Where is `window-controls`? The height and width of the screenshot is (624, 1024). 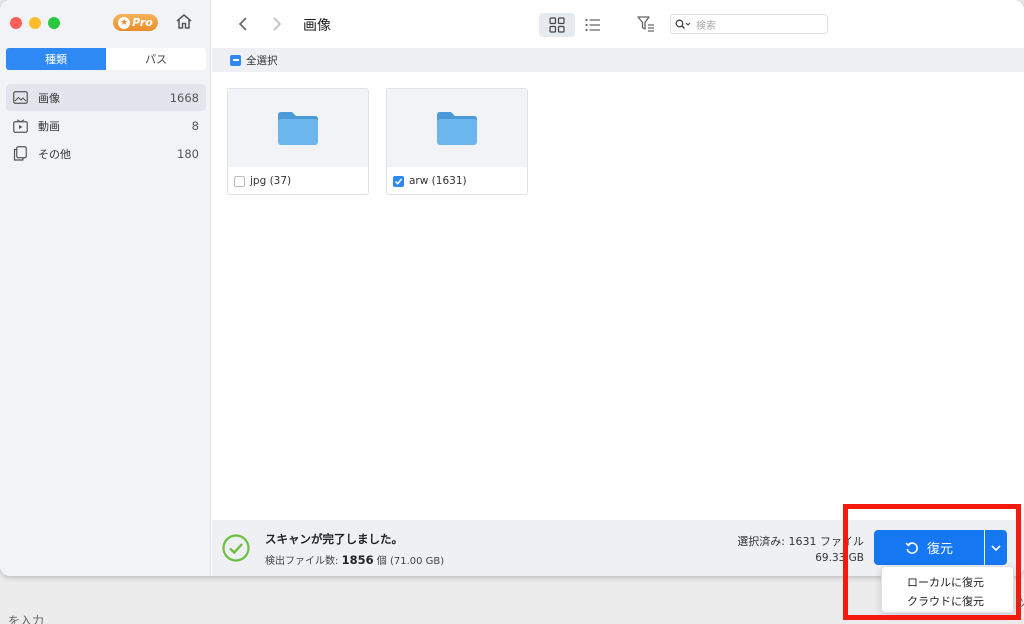 window-controls is located at coordinates (35, 23).